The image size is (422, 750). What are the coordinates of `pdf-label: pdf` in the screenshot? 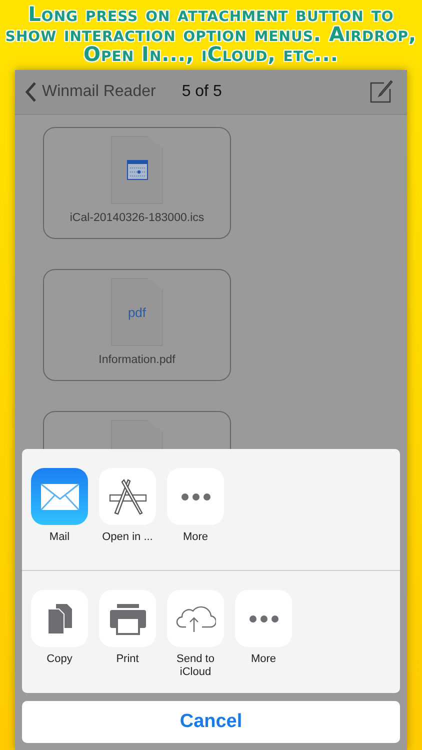 It's located at (137, 312).